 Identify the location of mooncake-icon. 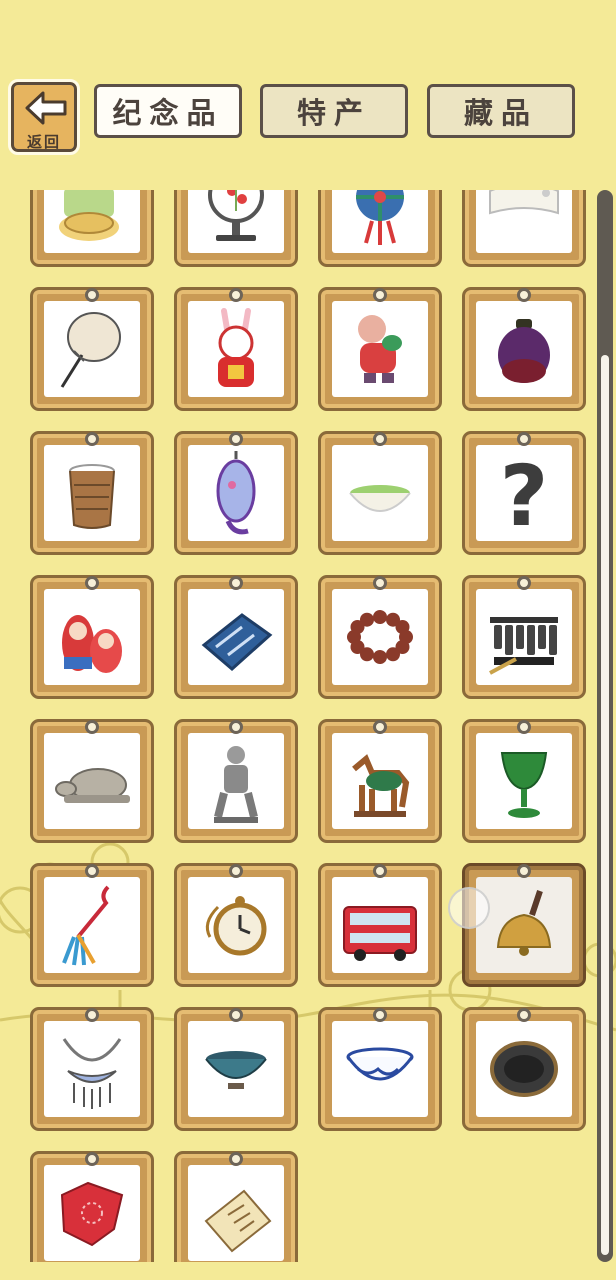
(89, 215).